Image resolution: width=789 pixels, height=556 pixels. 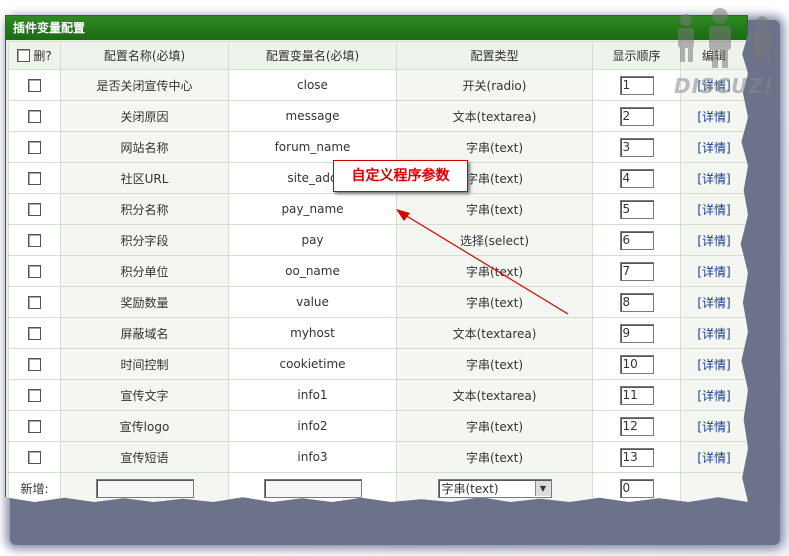 I want to click on people-icon, so click(x=724, y=38).